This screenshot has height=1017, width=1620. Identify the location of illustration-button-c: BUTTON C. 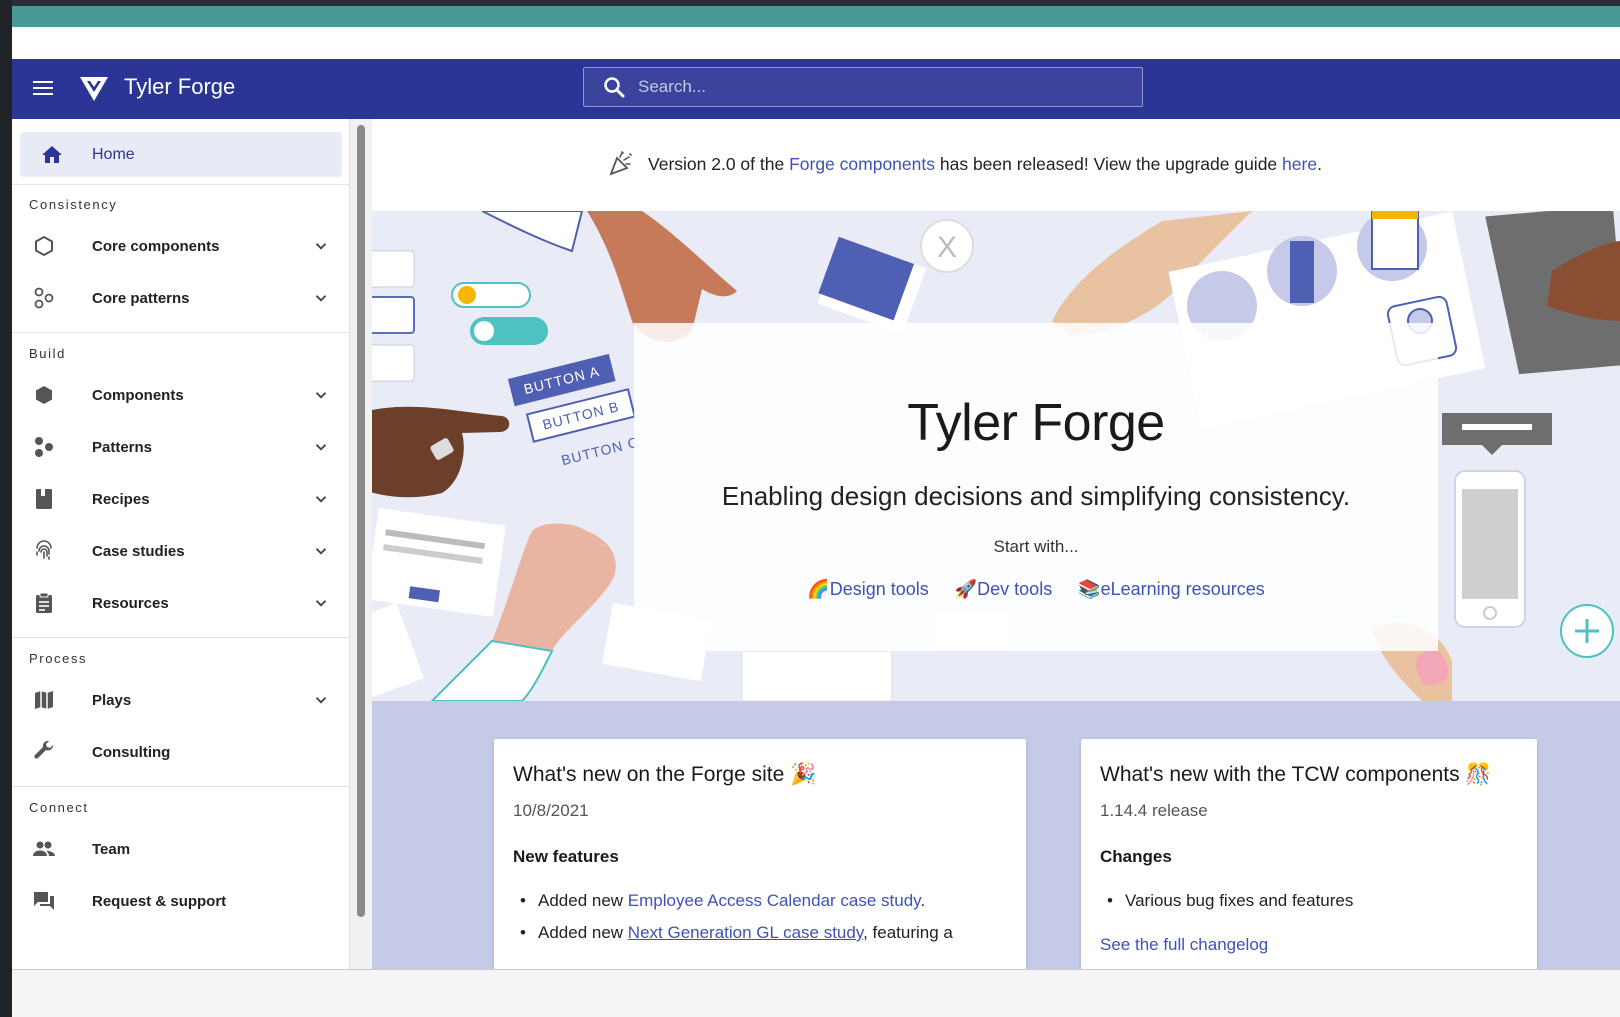
(600, 451).